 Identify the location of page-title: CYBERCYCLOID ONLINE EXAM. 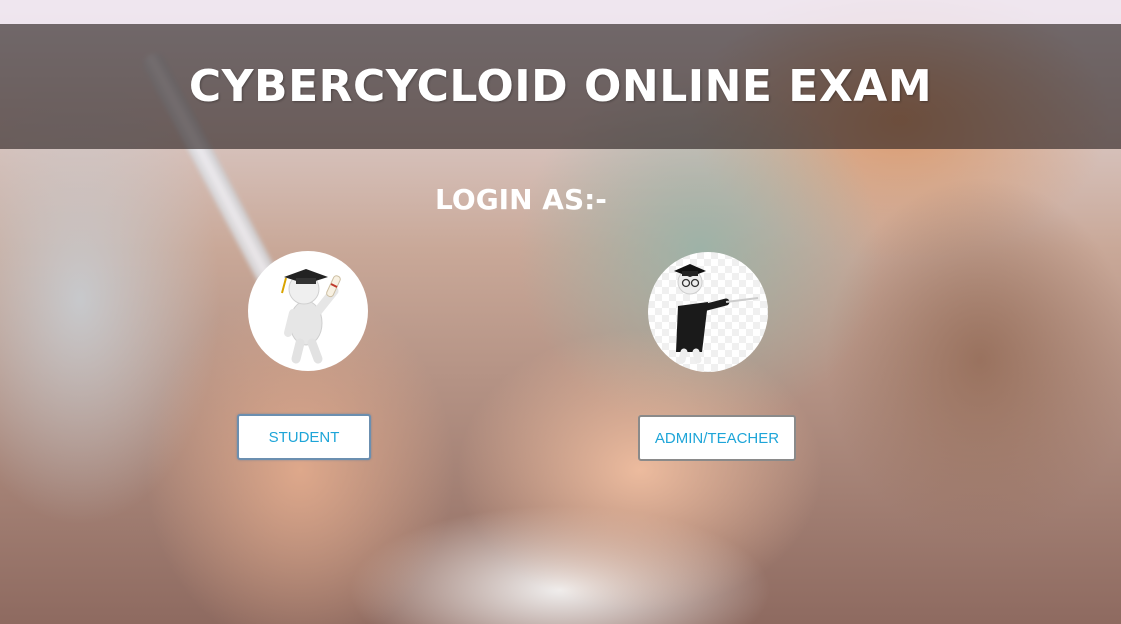
(560, 86).